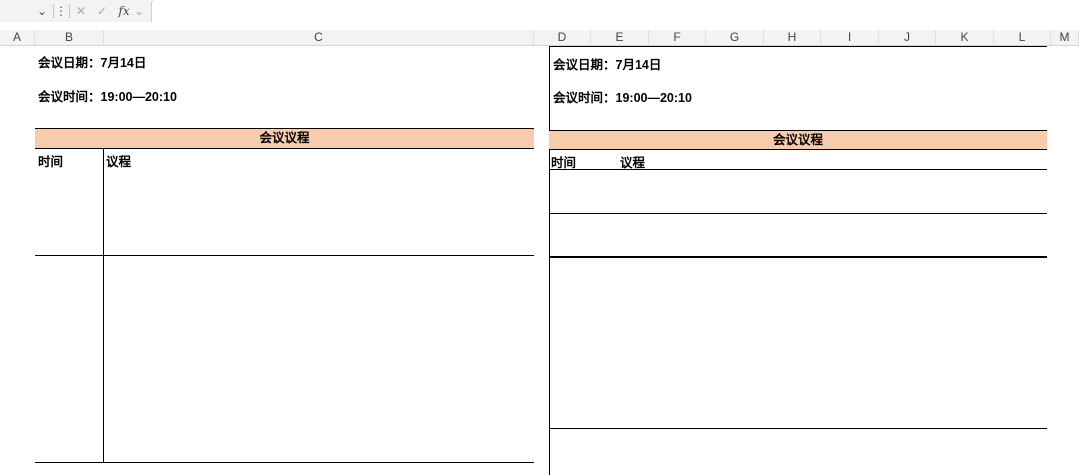 This screenshot has height=475, width=1079. Describe the element at coordinates (907, 37) in the screenshot. I see `column-j-header: J` at that location.